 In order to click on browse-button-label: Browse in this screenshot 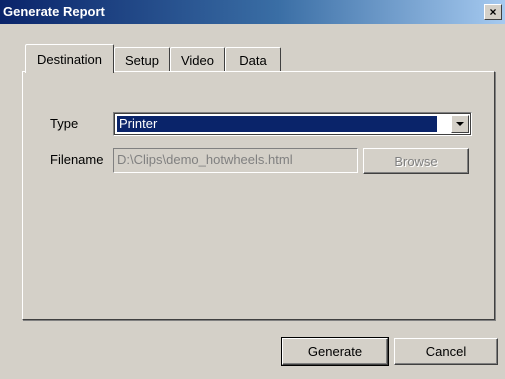, I will do `click(416, 161)`.